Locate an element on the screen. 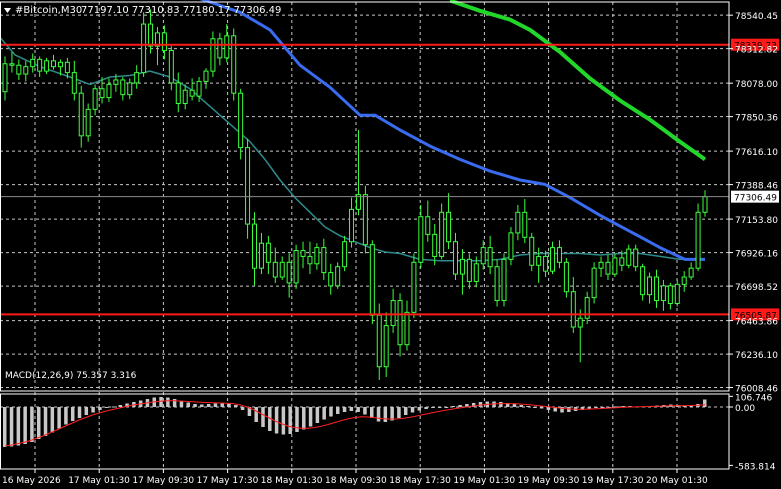  time-tick-label: 19 May 09:30 is located at coordinates (549, 481).